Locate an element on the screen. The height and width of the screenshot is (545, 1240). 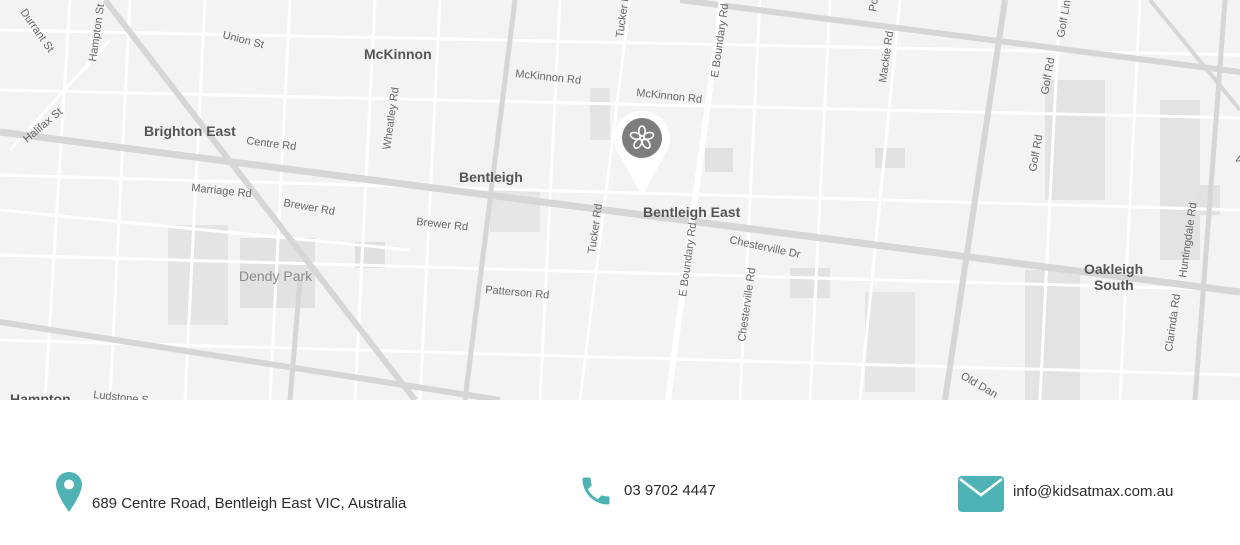
phone-item: 03 9702 4447 is located at coordinates (647, 491).